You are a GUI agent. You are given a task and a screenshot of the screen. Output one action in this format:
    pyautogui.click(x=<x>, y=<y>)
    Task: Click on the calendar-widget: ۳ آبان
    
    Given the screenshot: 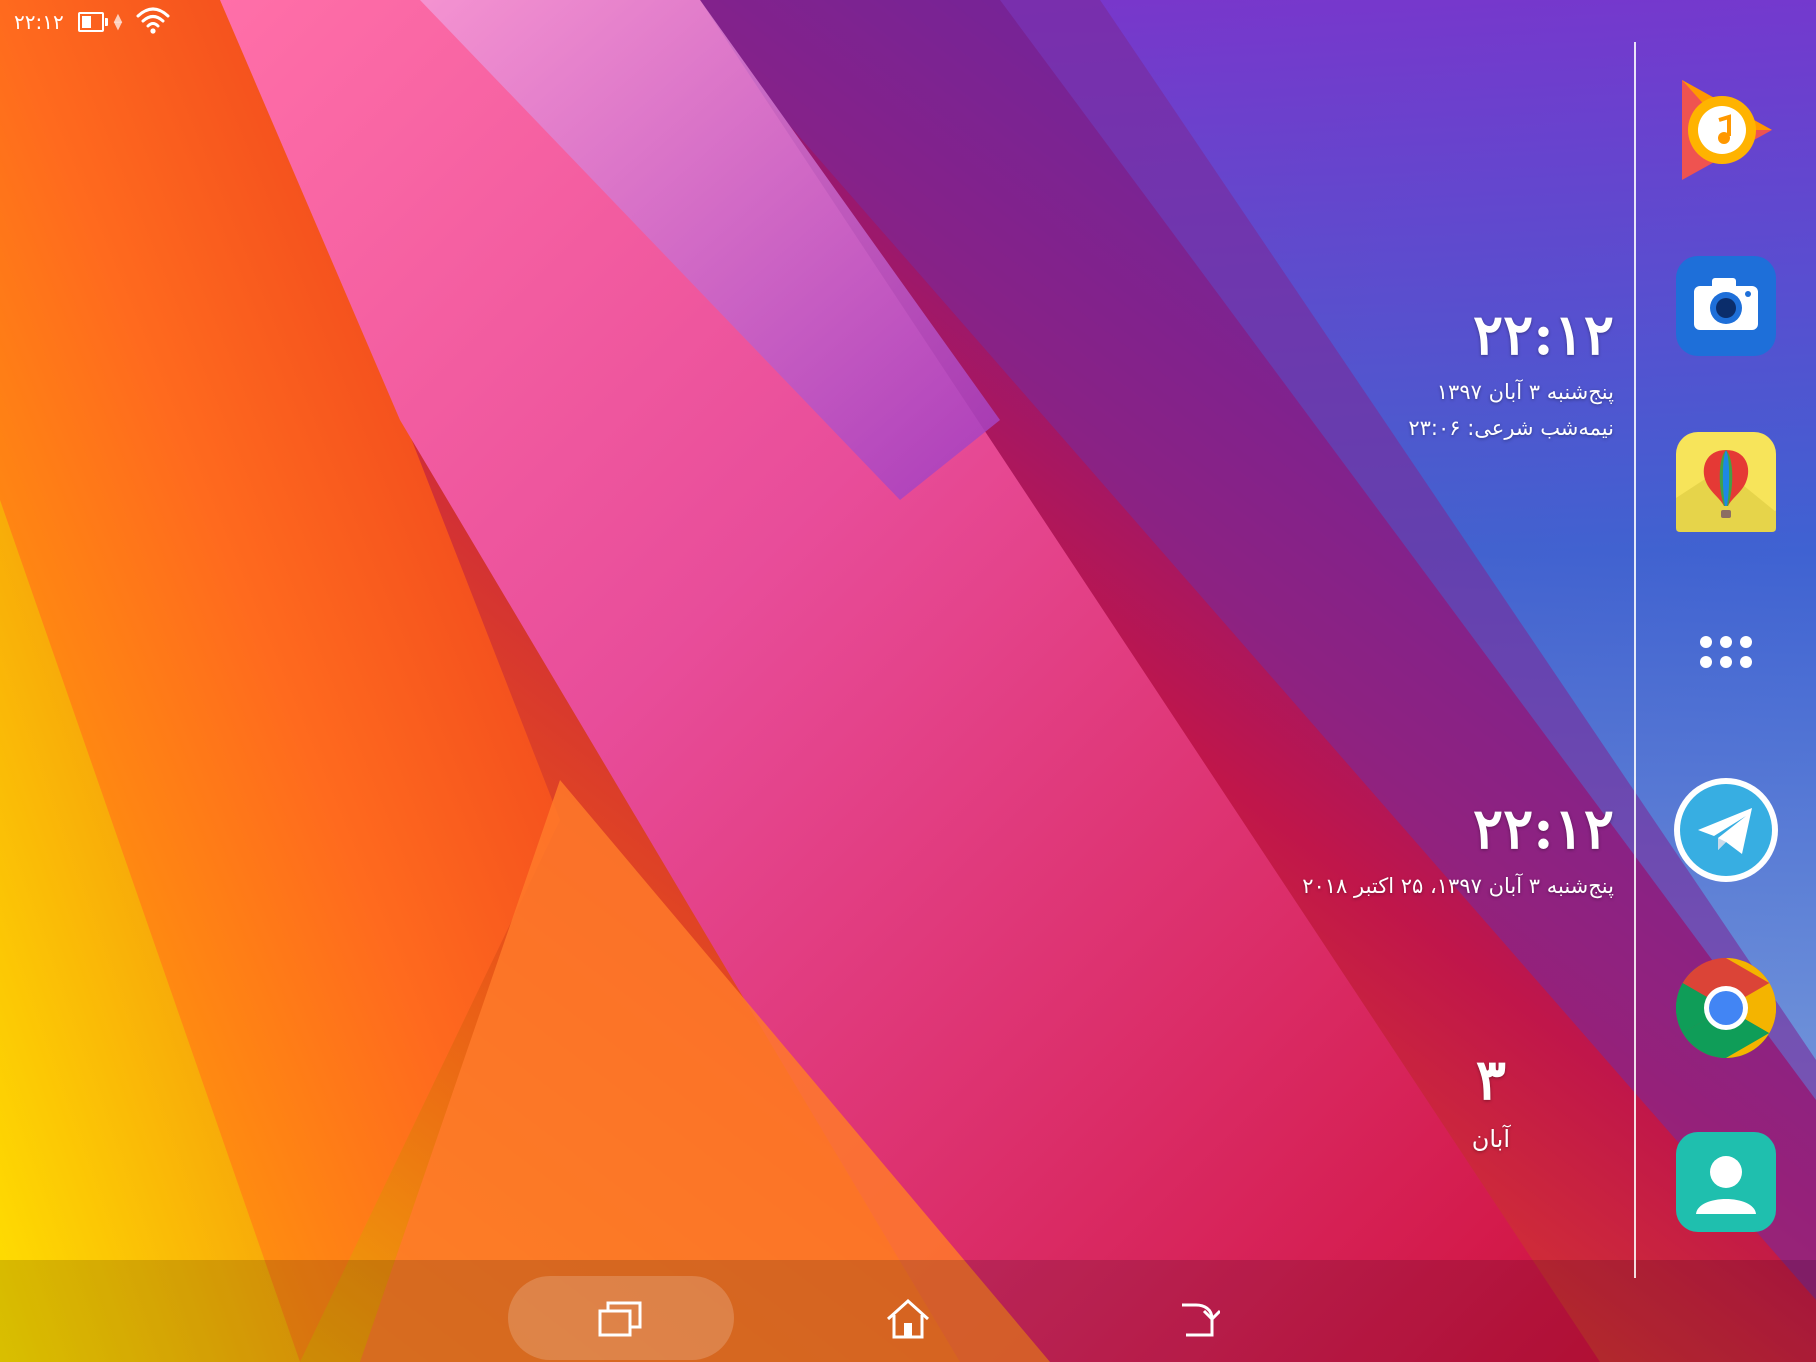 What is the action you would take?
    pyautogui.click(x=1491, y=1097)
    